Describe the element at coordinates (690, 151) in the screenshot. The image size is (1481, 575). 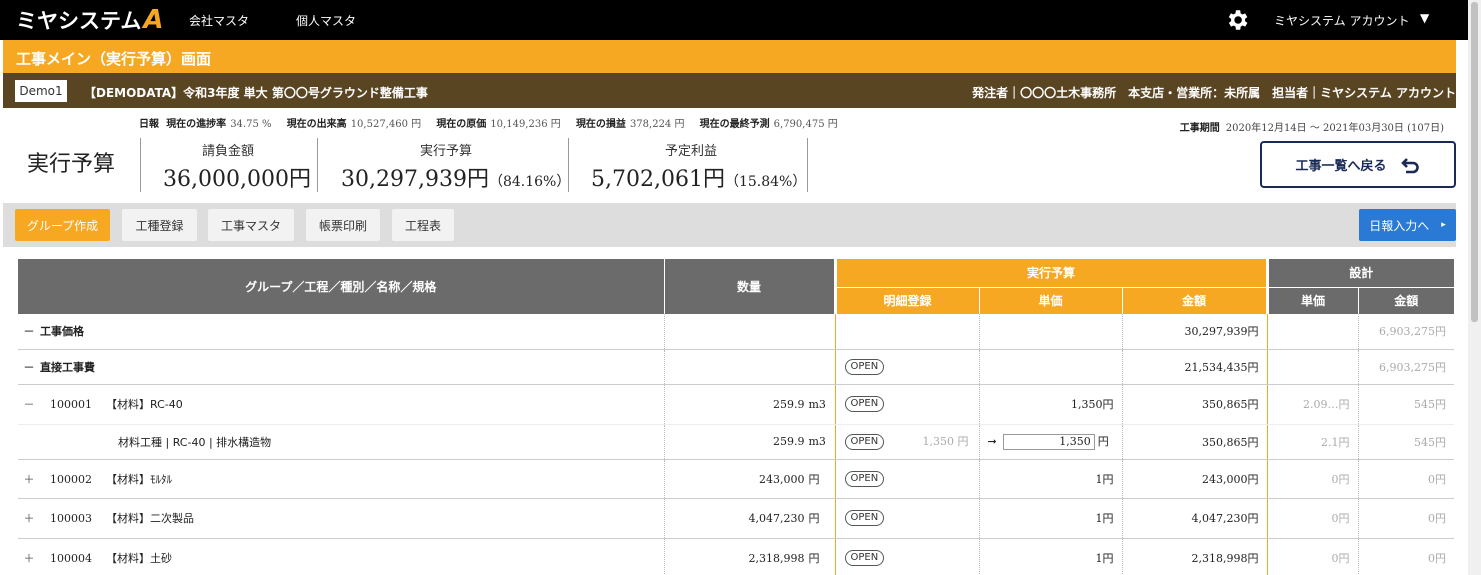
I see `metric-label: 予定利益` at that location.